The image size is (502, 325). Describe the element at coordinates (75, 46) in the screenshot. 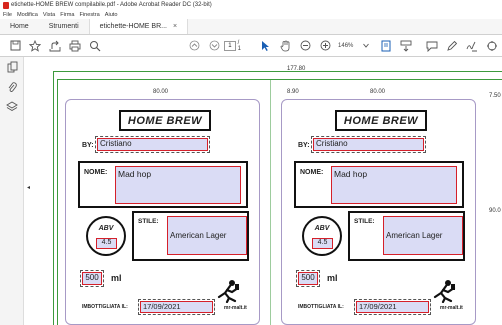

I see `print-icon` at that location.